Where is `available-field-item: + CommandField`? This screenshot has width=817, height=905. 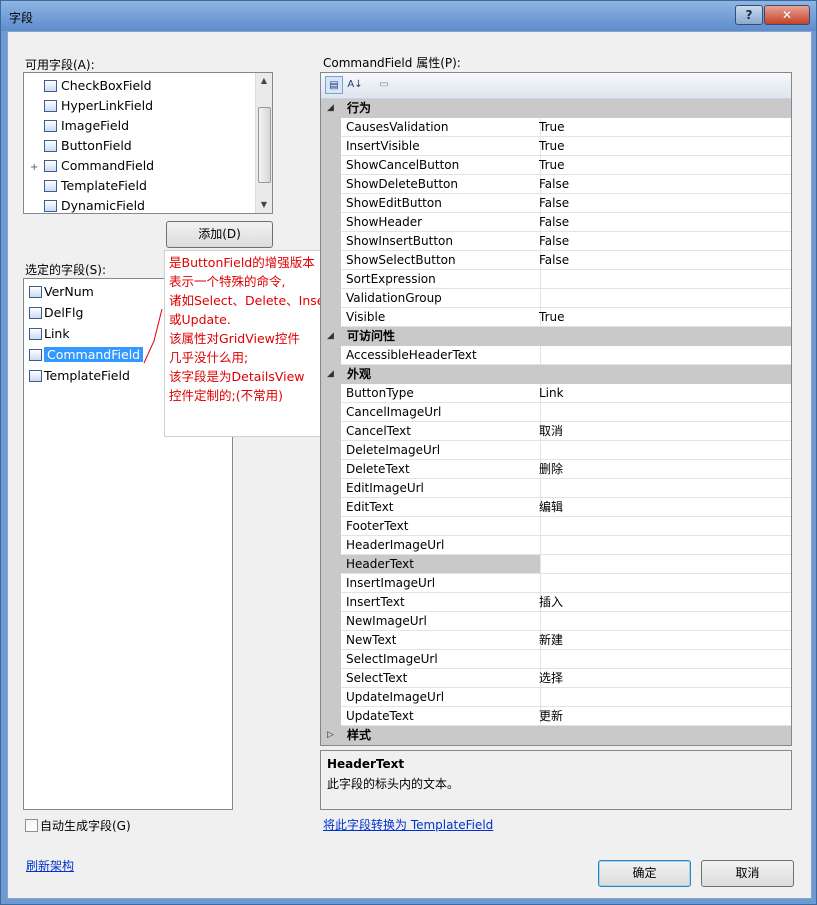
available-field-item: + CommandField is located at coordinates (92, 166).